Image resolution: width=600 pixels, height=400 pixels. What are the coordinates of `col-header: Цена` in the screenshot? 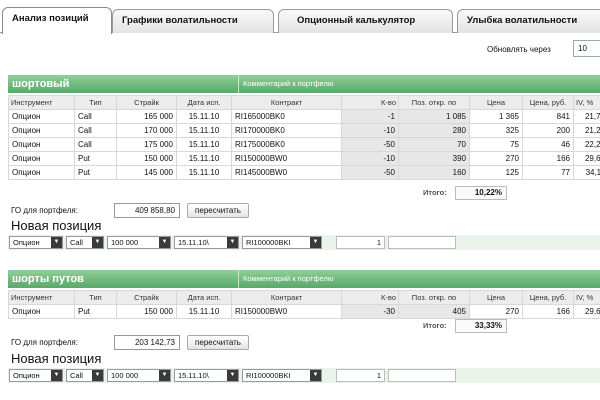 It's located at (496, 102).